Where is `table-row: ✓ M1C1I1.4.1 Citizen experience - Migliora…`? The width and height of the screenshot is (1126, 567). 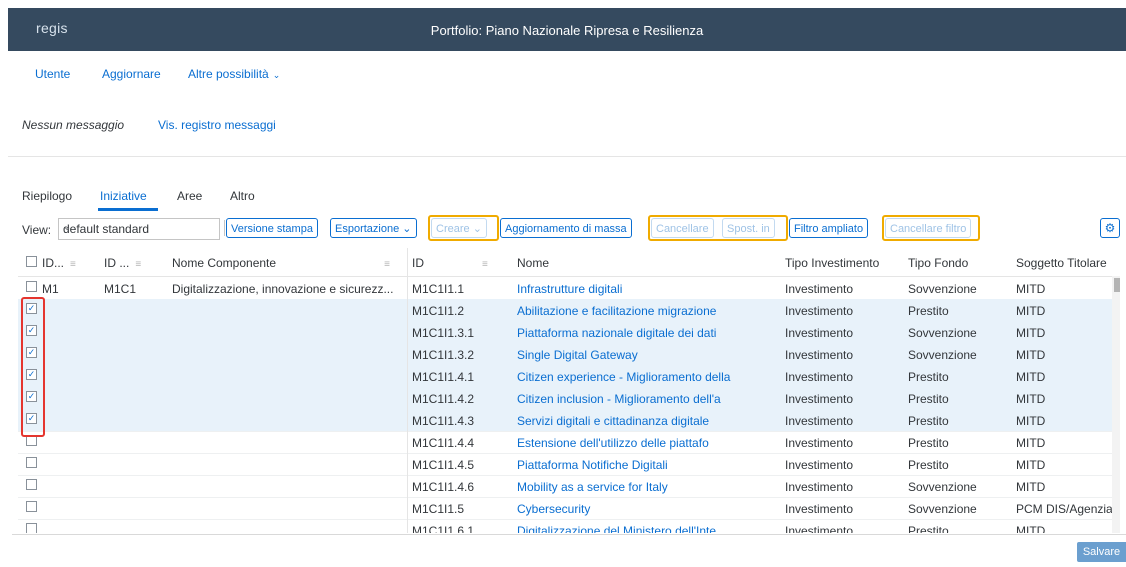
table-row: ✓ M1C1I1.4.1 Citizen experience - Migliora… is located at coordinates (565, 376).